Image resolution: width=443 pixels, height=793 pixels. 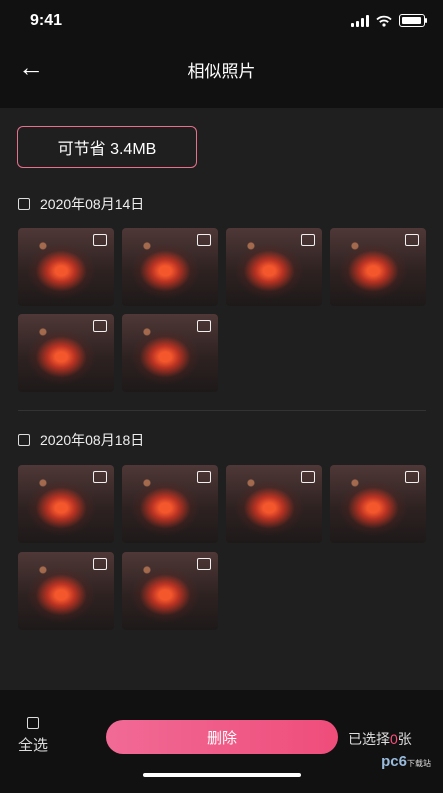 What do you see at coordinates (92, 440) in the screenshot?
I see `group-date-2: 2020年08月18日` at bounding box center [92, 440].